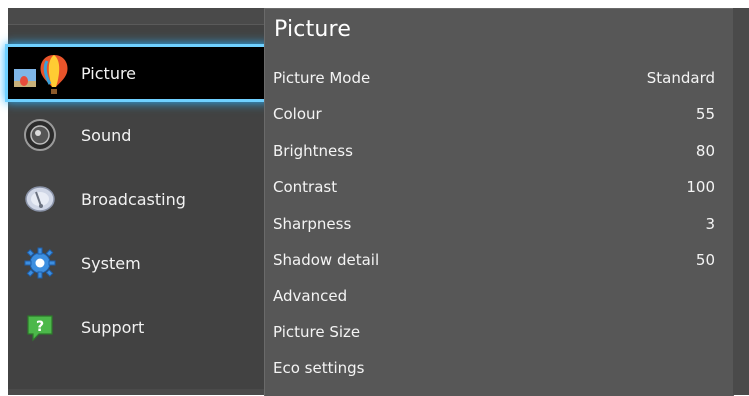 The image size is (749, 396). Describe the element at coordinates (312, 224) in the screenshot. I see `setting-name: Sharpness` at that location.